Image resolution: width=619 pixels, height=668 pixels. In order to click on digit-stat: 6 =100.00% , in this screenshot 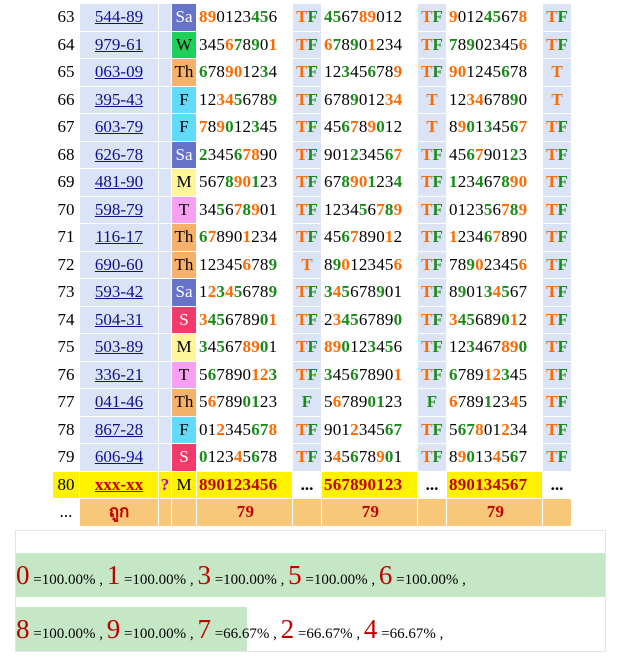, I will do `click(422, 575)`.